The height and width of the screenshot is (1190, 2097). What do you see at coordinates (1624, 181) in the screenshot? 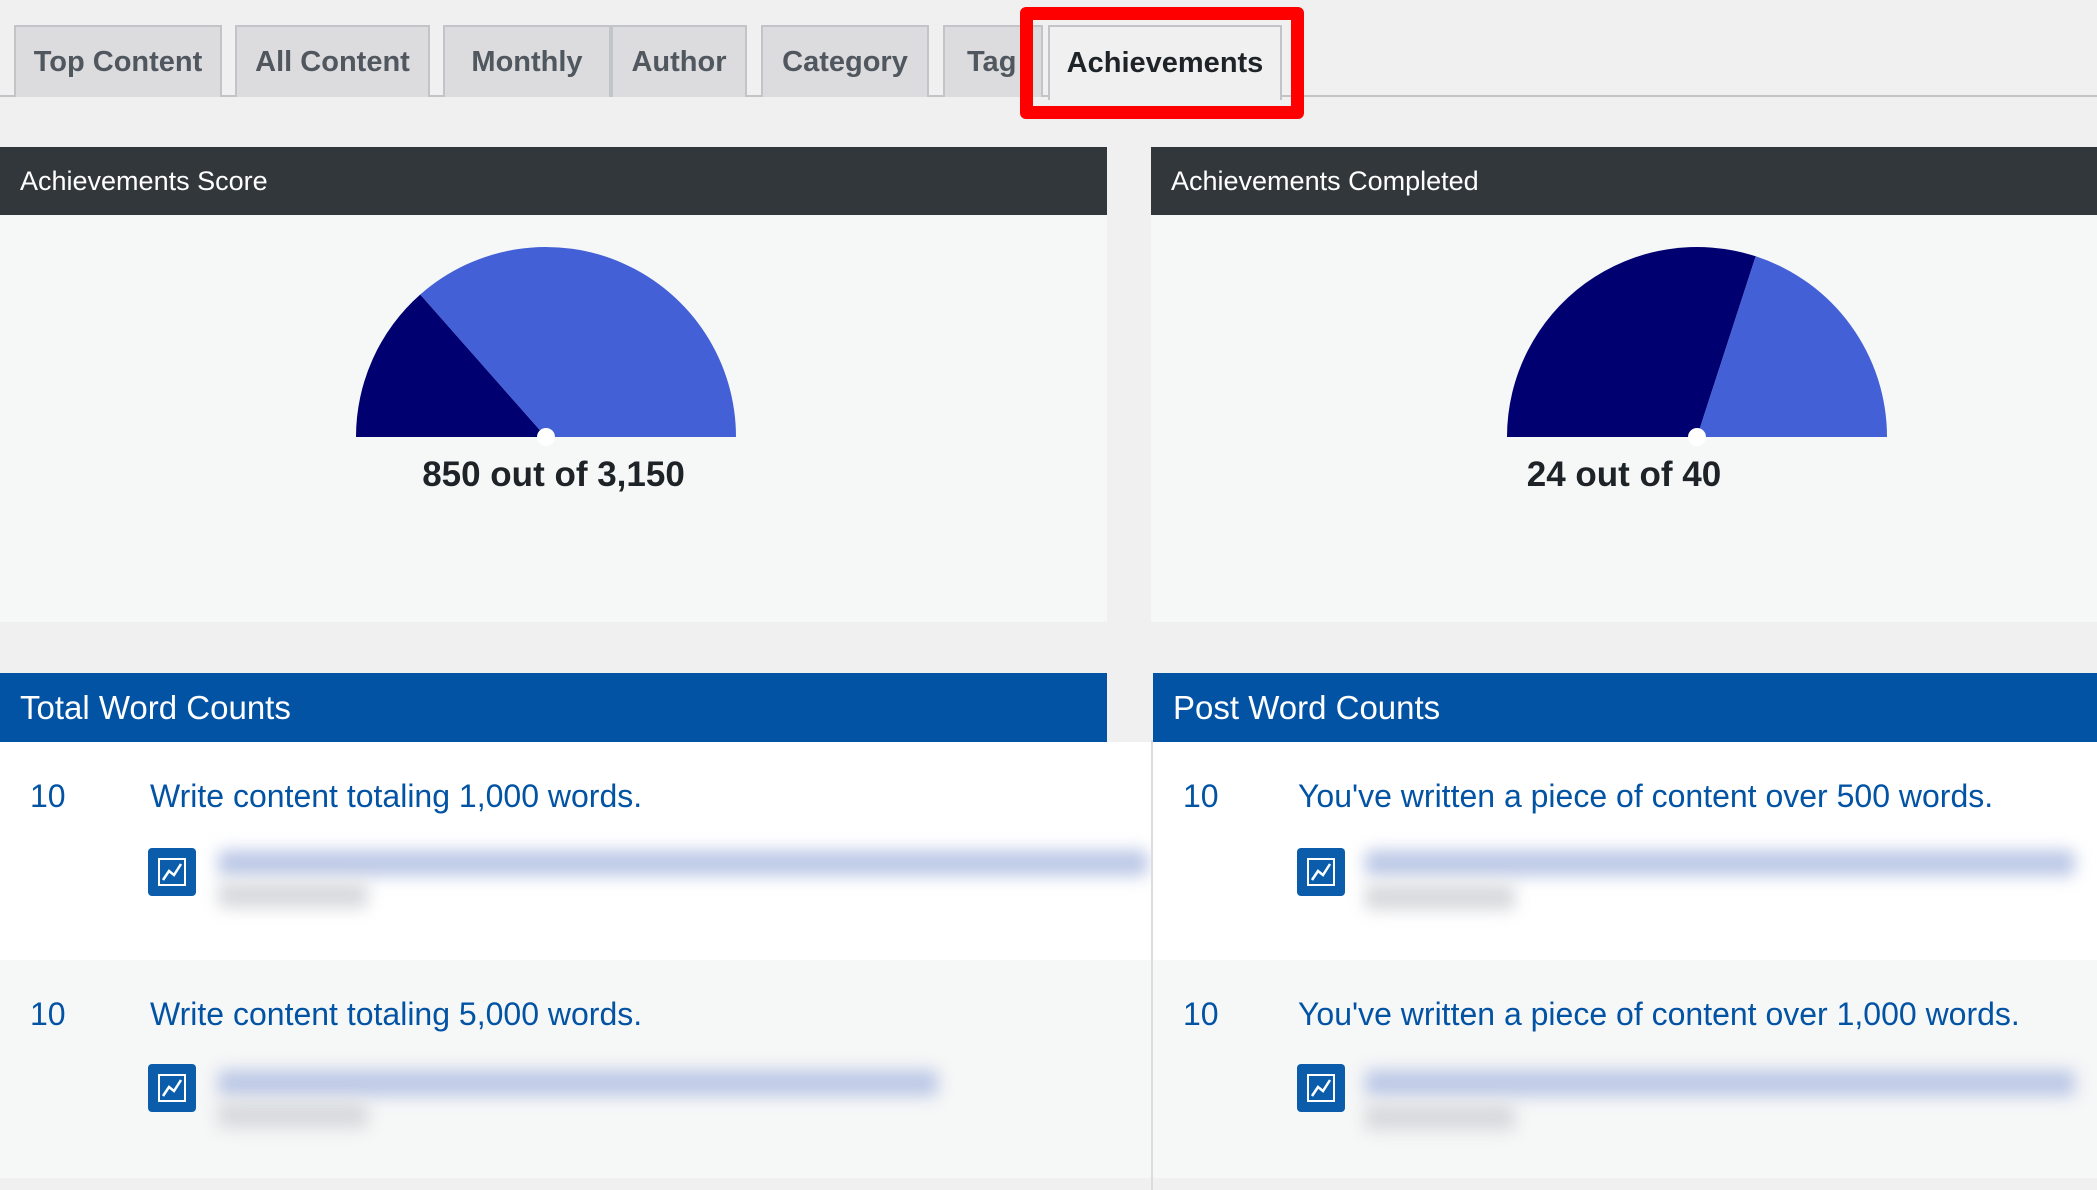
I see `achievements-completed-title: Achievements Completed` at bounding box center [1624, 181].